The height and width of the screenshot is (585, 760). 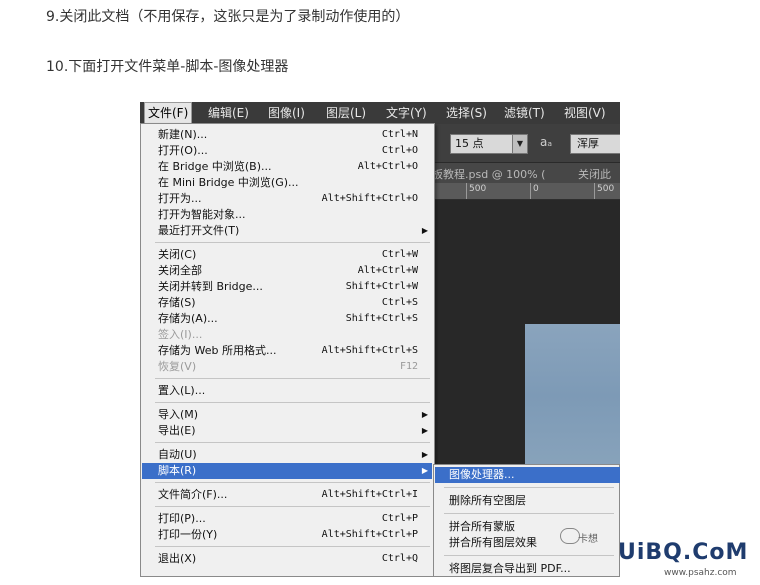 What do you see at coordinates (387, 166) in the screenshot?
I see `menu-item-shortcut: Alt+Ctrl+O` at bounding box center [387, 166].